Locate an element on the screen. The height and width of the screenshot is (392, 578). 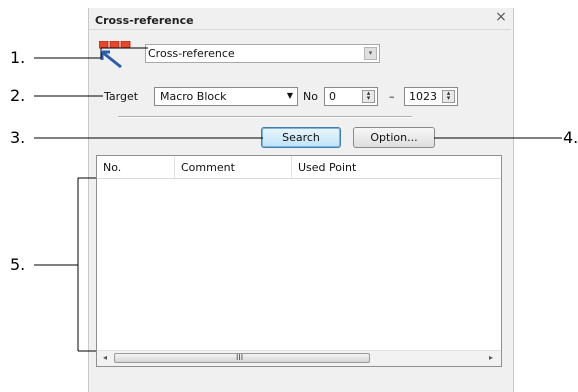
callout-4: 4. is located at coordinates (570, 137).